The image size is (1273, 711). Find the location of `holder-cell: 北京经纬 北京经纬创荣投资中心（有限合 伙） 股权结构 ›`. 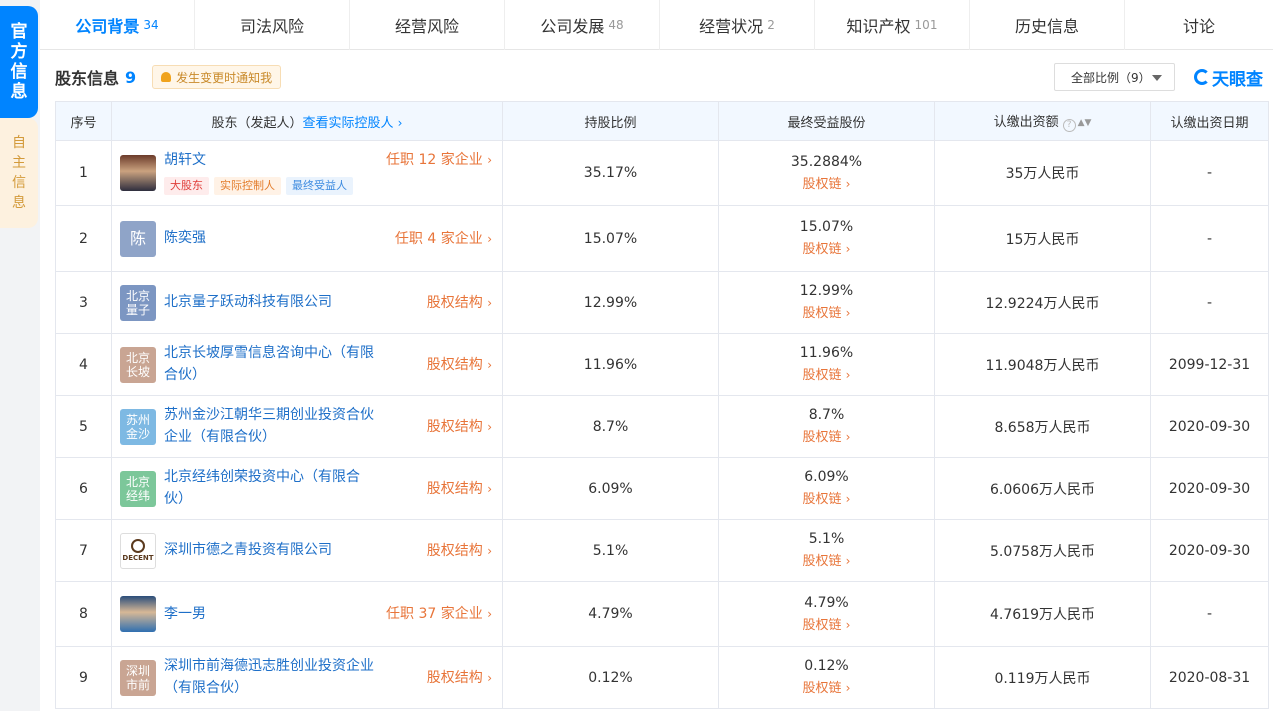

holder-cell: 北京经纬 北京经纬创荣投资中心（有限合 伙） 股权结构 › is located at coordinates (307, 488).